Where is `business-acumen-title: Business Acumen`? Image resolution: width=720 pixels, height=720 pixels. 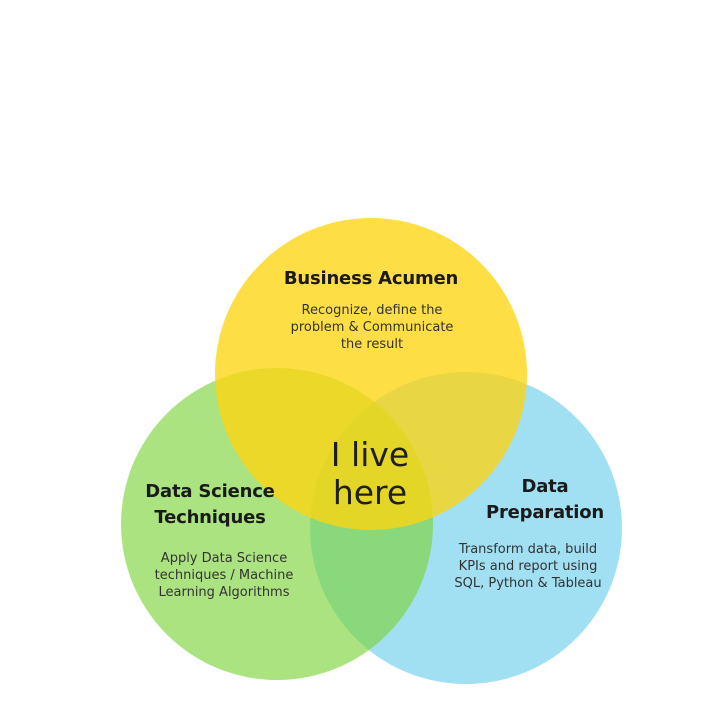 business-acumen-title: Business Acumen is located at coordinates (371, 278).